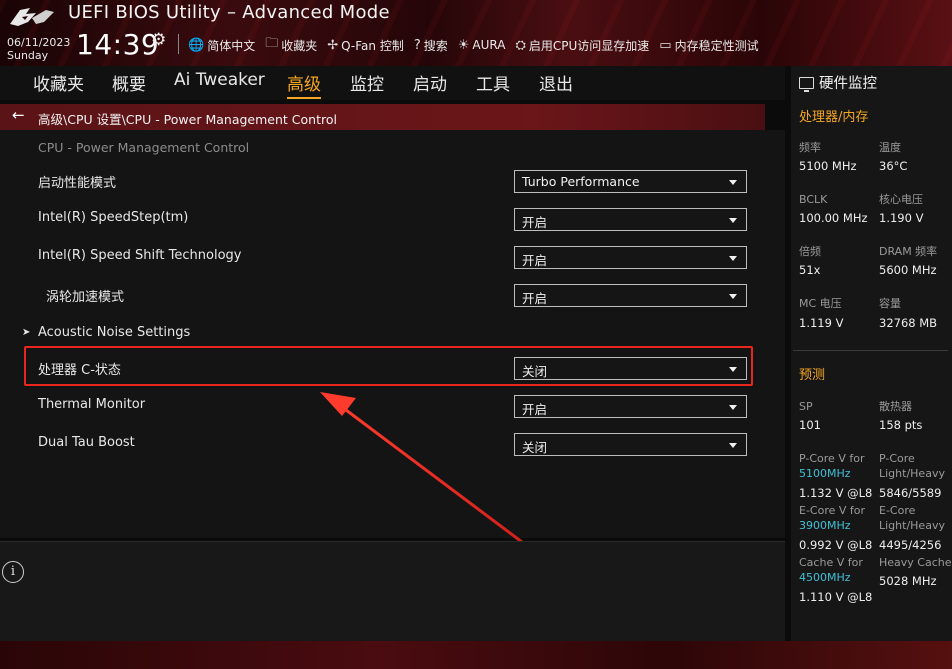 This screenshot has height=669, width=952. Describe the element at coordinates (831, 562) in the screenshot. I see `cache-voltage-label: Cache V for` at that location.